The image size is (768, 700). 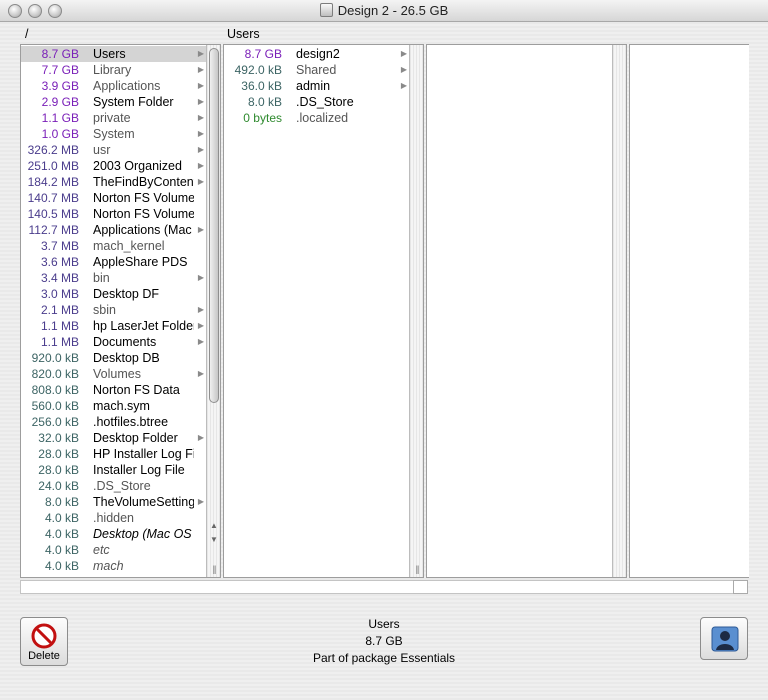 I want to click on list-item: 920.0 kB Desktop DB, so click(x=113, y=358).